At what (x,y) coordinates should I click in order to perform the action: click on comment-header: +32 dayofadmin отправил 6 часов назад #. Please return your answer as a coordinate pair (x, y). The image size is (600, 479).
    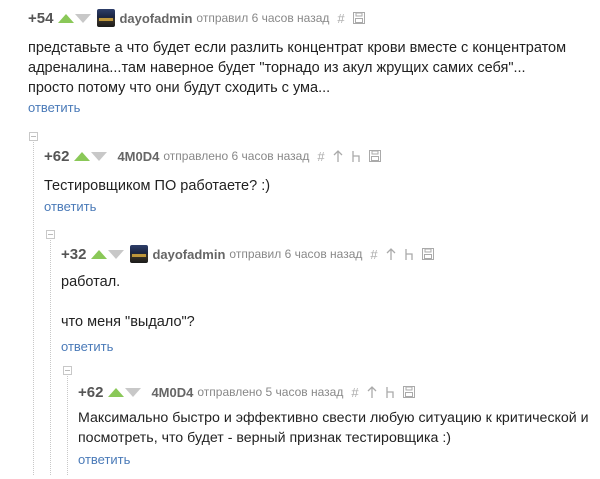
    Looking at the image, I should click on (328, 254).